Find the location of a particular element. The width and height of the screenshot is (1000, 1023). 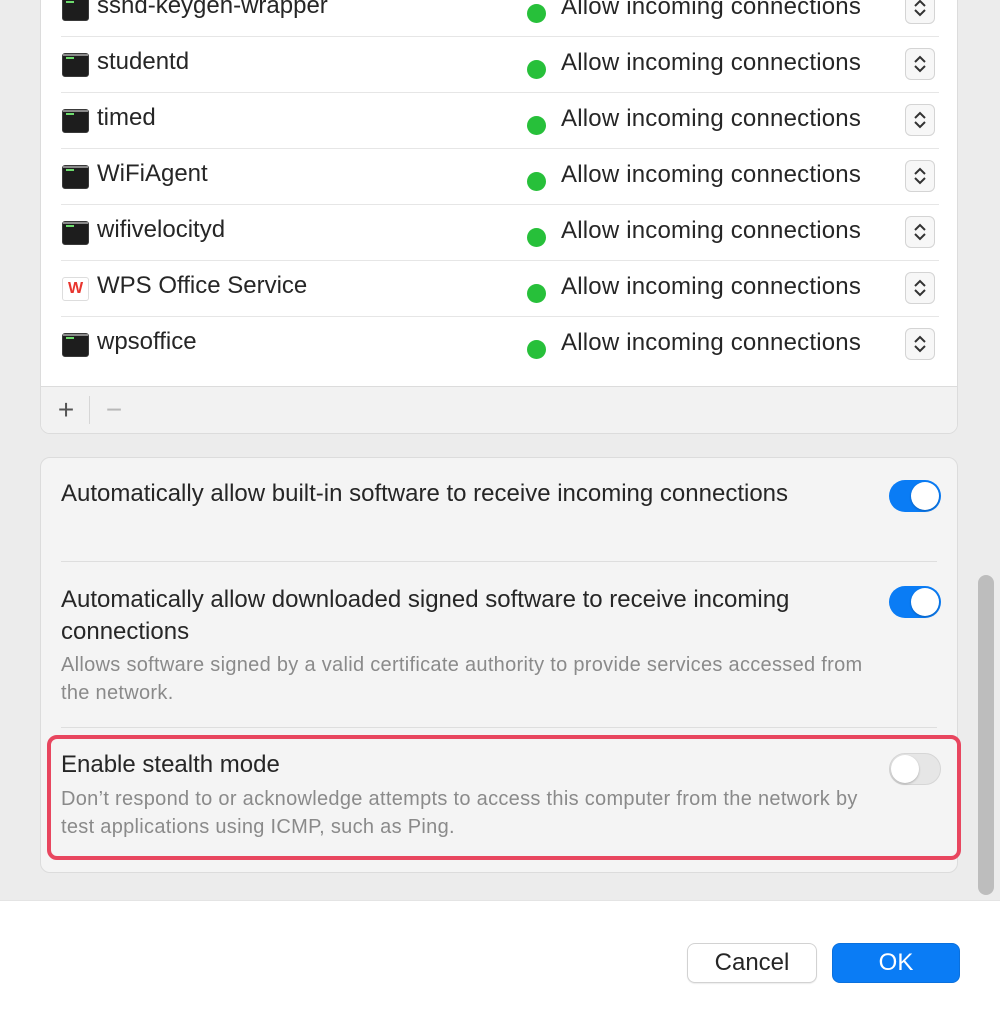

builtin-software-toggle is located at coordinates (915, 496).